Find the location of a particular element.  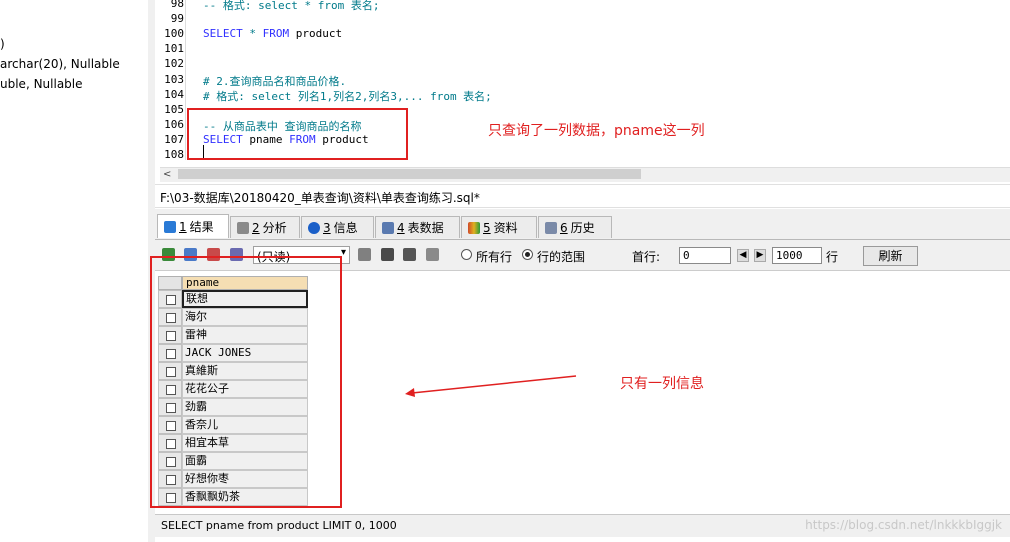

prev-page-icon: ◀ is located at coordinates (743, 255).